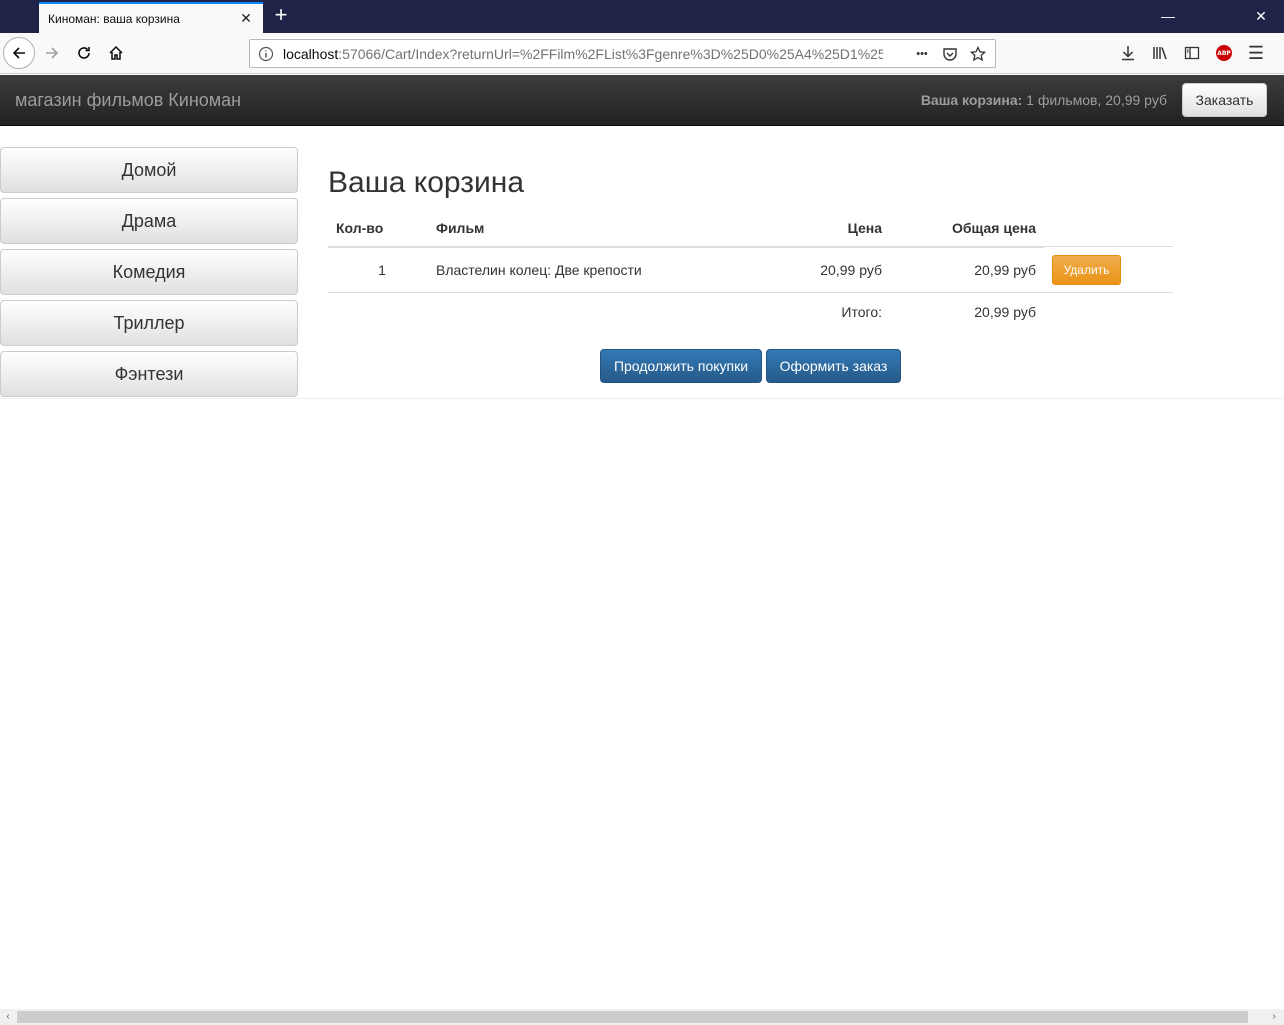  Describe the element at coordinates (266, 54) in the screenshot. I see `site-info-icon` at that location.